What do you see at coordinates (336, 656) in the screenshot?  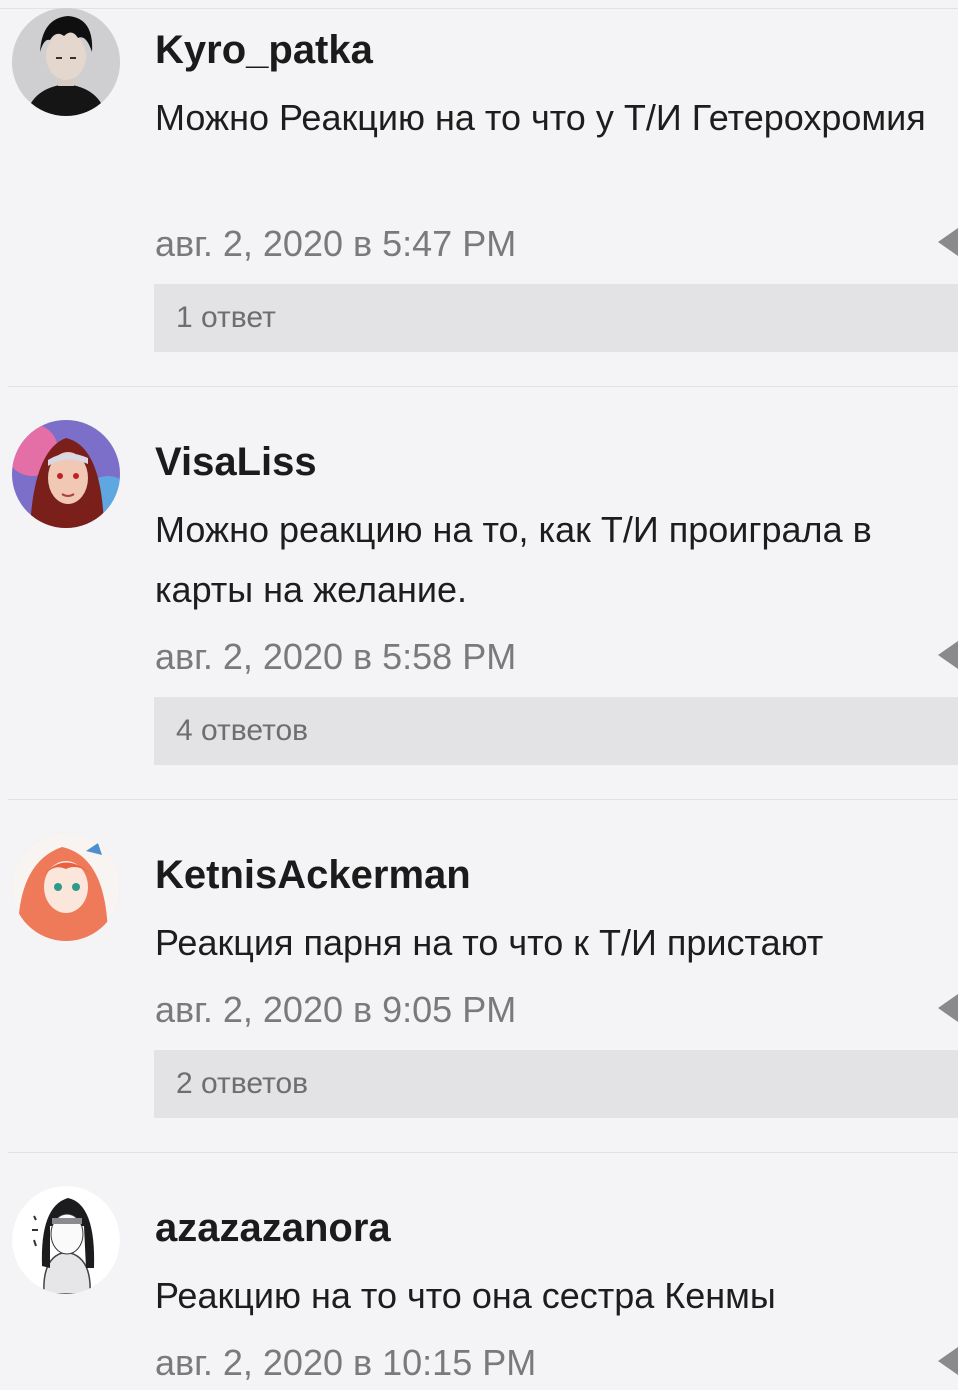 I see `comment-date: авг. 2, 2020 в 5:58 PM` at bounding box center [336, 656].